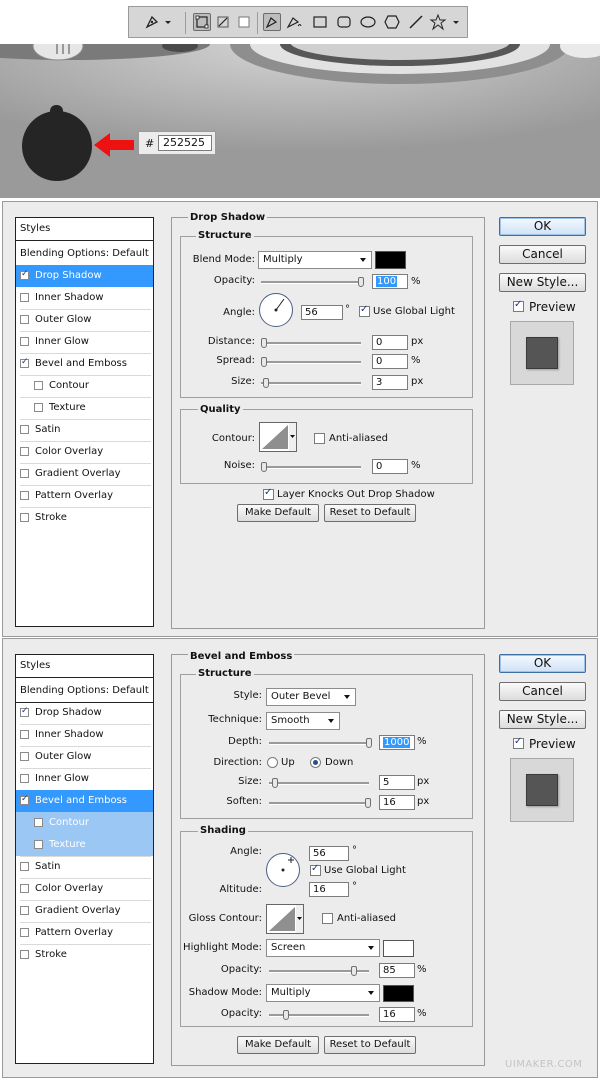  Describe the element at coordinates (311, 697) in the screenshot. I see `bevel-style-select: Outer Bevel` at that location.